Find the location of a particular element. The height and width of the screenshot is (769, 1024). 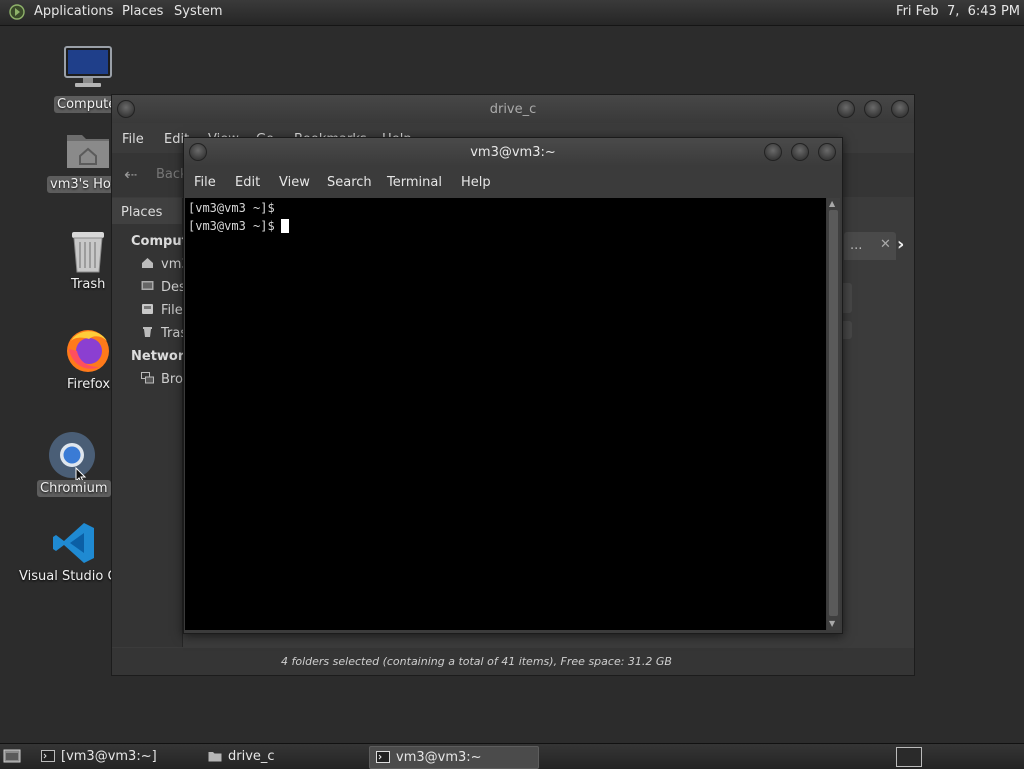

tab-close-icon: ✕ is located at coordinates (885, 244).